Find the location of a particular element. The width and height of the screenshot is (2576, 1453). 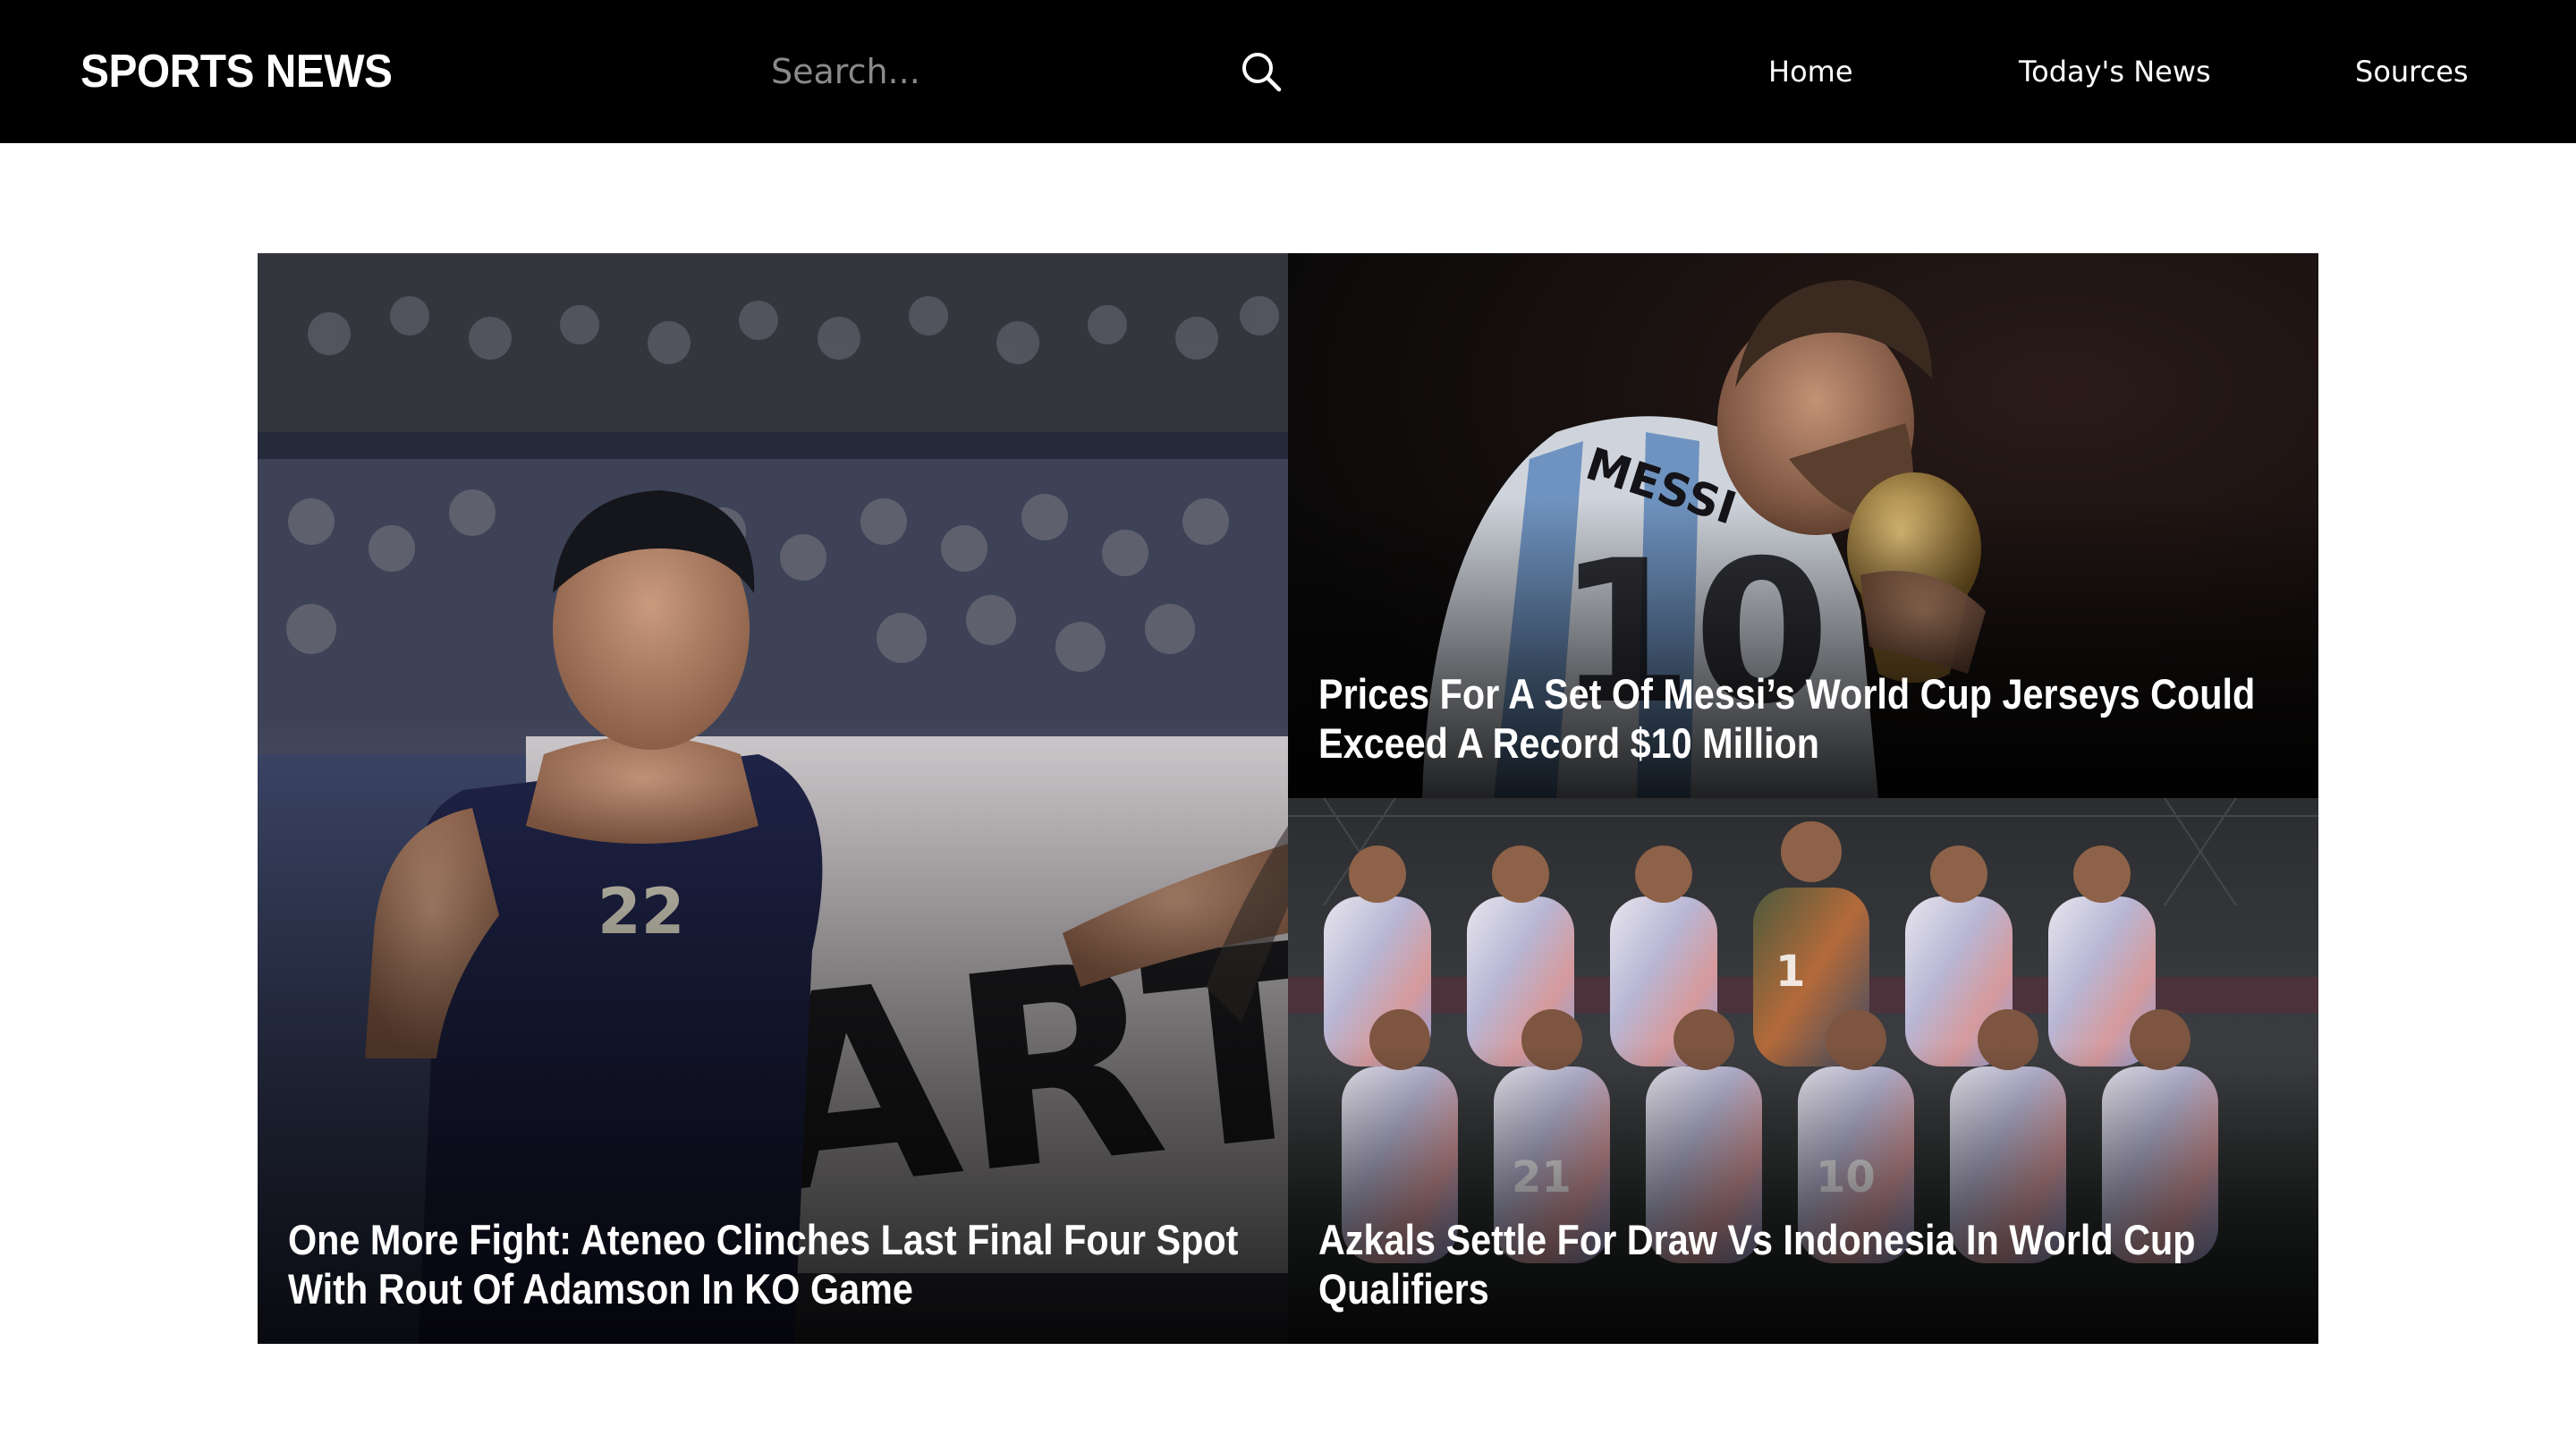

svg-text: 1 is located at coordinates (1790, 972).